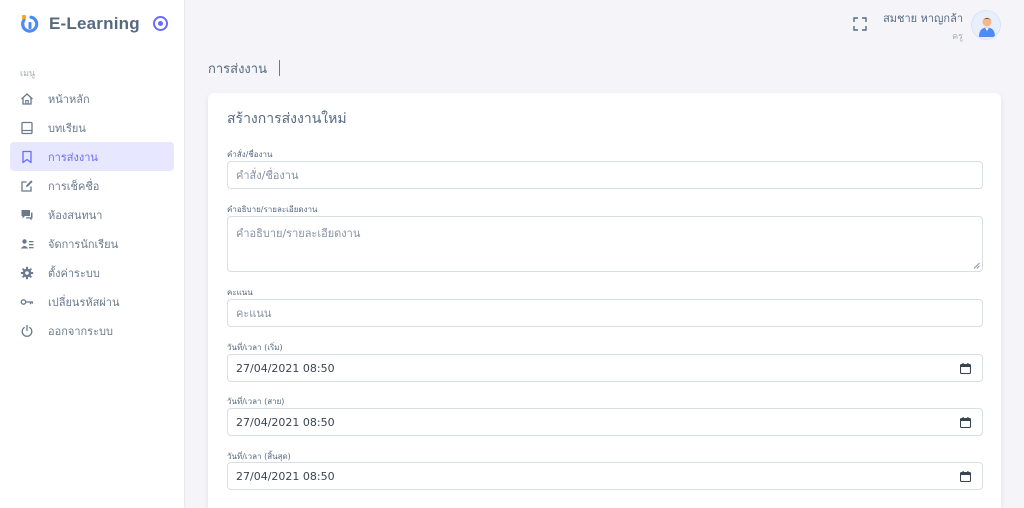  What do you see at coordinates (30, 24) in the screenshot?
I see `brand-logo-icon` at bounding box center [30, 24].